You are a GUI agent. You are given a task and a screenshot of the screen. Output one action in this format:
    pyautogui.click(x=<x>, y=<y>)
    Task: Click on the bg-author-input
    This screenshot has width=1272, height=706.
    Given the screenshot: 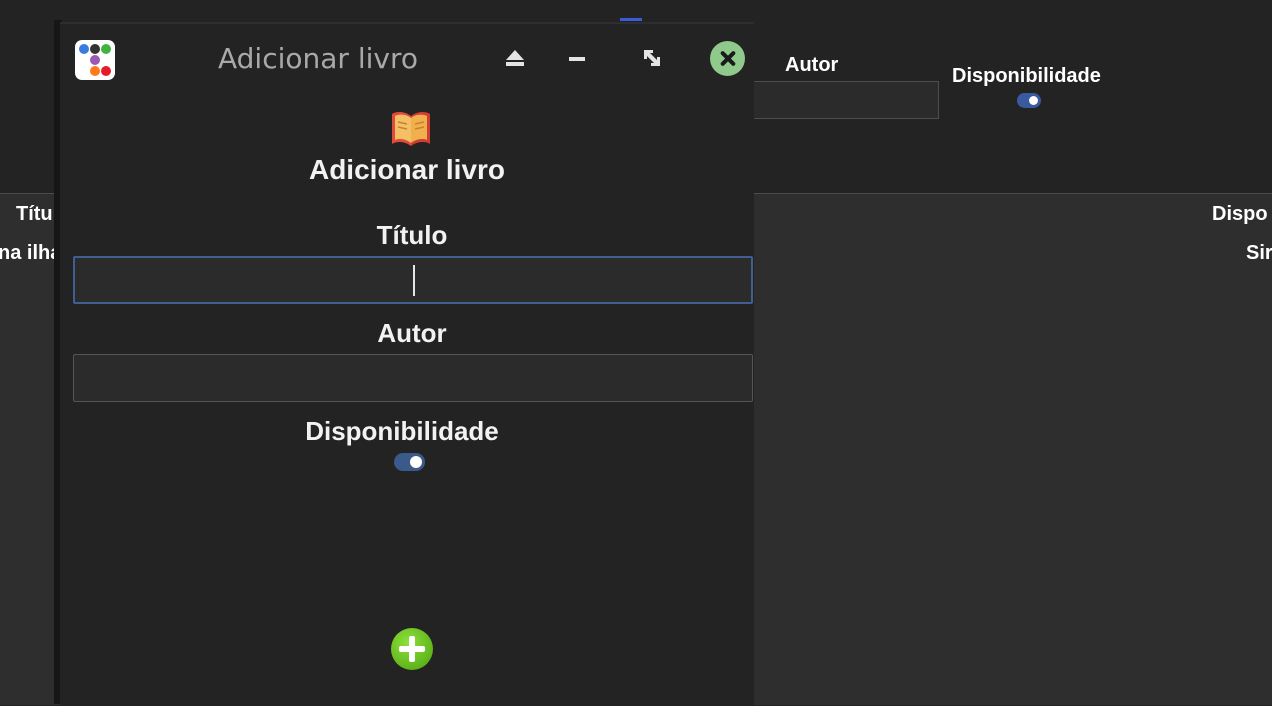 What is the action you would take?
    pyautogui.click(x=846, y=100)
    